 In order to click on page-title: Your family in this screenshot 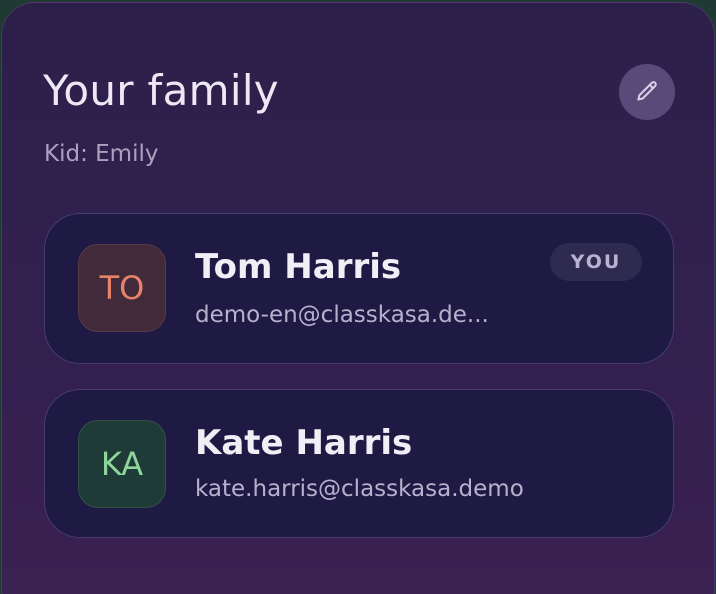, I will do `click(161, 90)`.